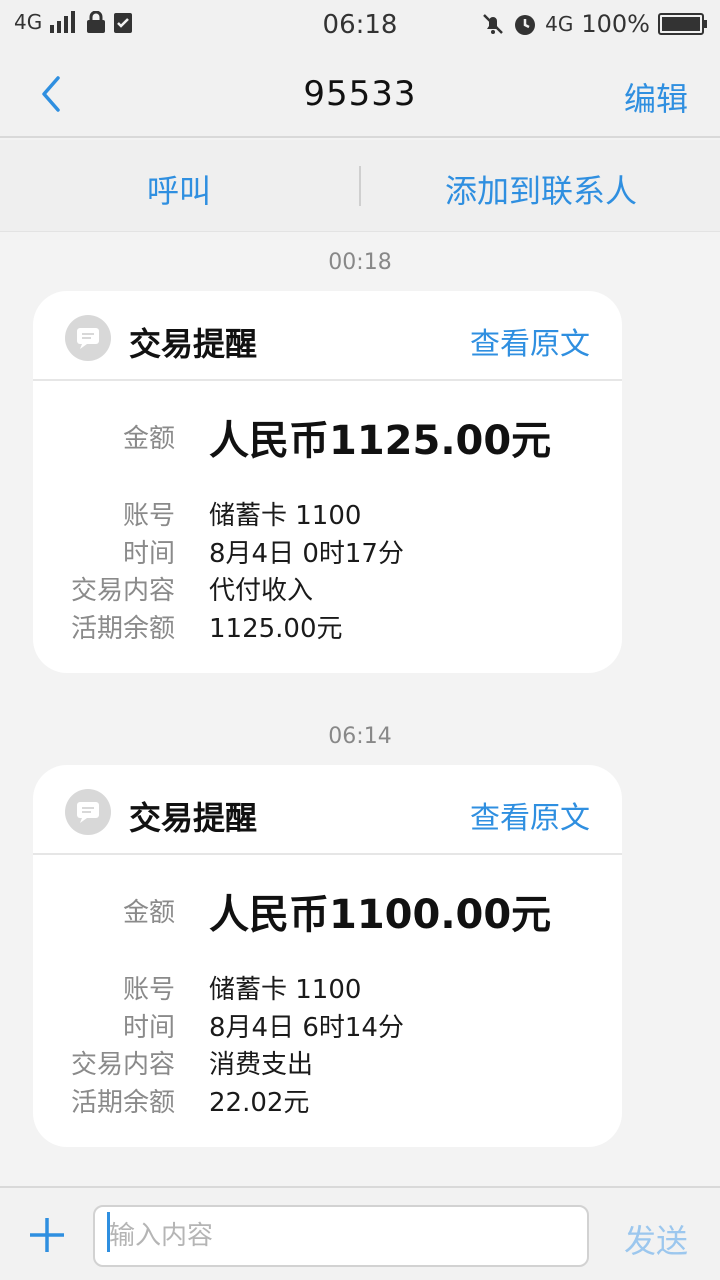 The image size is (720, 1280). I want to click on page-title: 95533, so click(360, 94).